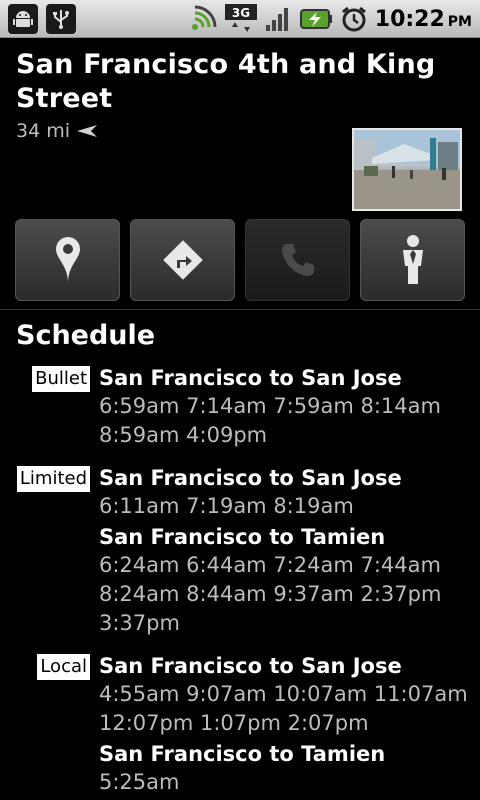 This screenshot has height=800, width=480. What do you see at coordinates (86, 335) in the screenshot?
I see `schedule-heading: Schedule` at bounding box center [86, 335].